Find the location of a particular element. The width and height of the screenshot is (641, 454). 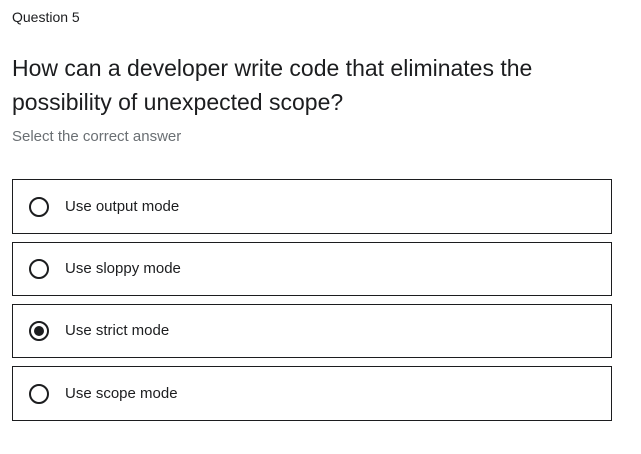

answer-option-output-mode: Use output mode is located at coordinates (312, 206).